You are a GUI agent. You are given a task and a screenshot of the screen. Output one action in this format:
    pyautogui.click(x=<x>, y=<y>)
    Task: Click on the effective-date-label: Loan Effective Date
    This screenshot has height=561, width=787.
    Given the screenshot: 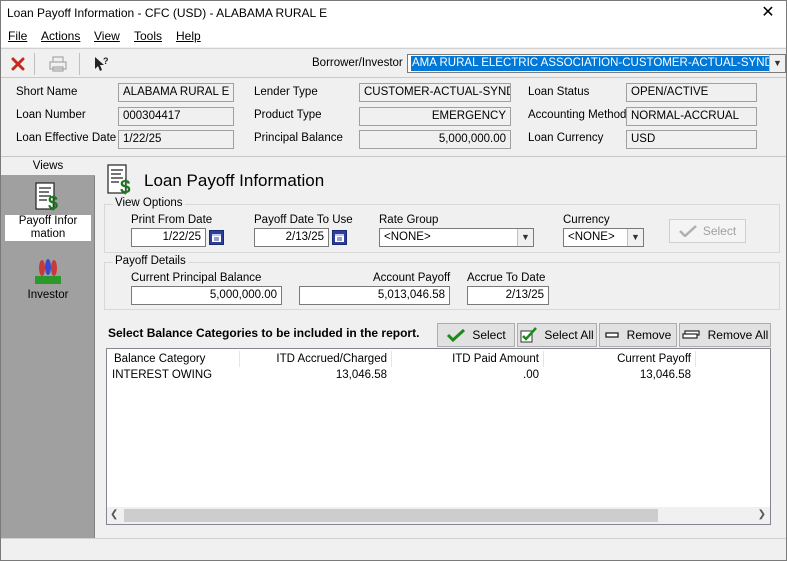 What is the action you would take?
    pyautogui.click(x=66, y=138)
    